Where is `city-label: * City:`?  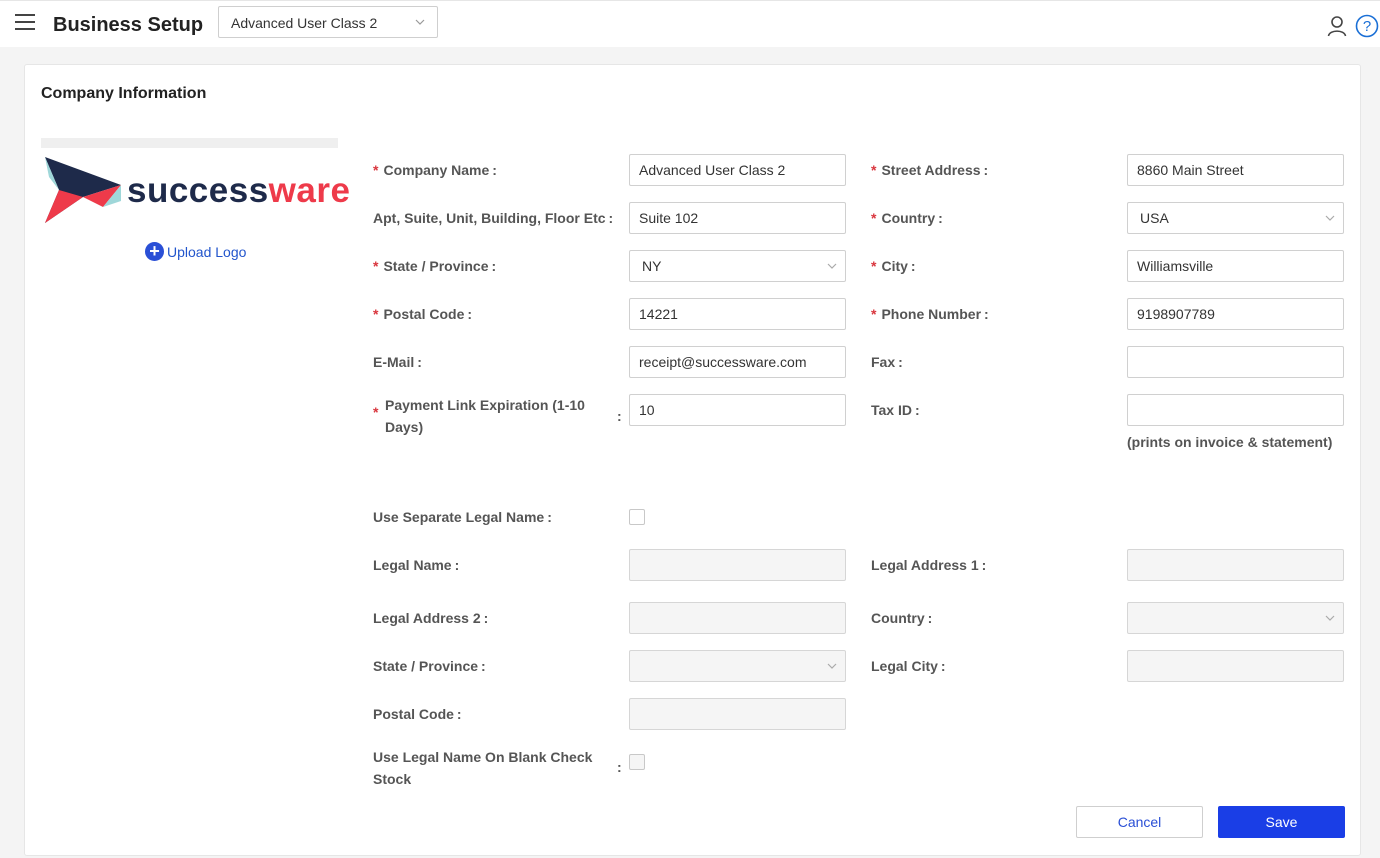 city-label: * City: is located at coordinates (893, 266).